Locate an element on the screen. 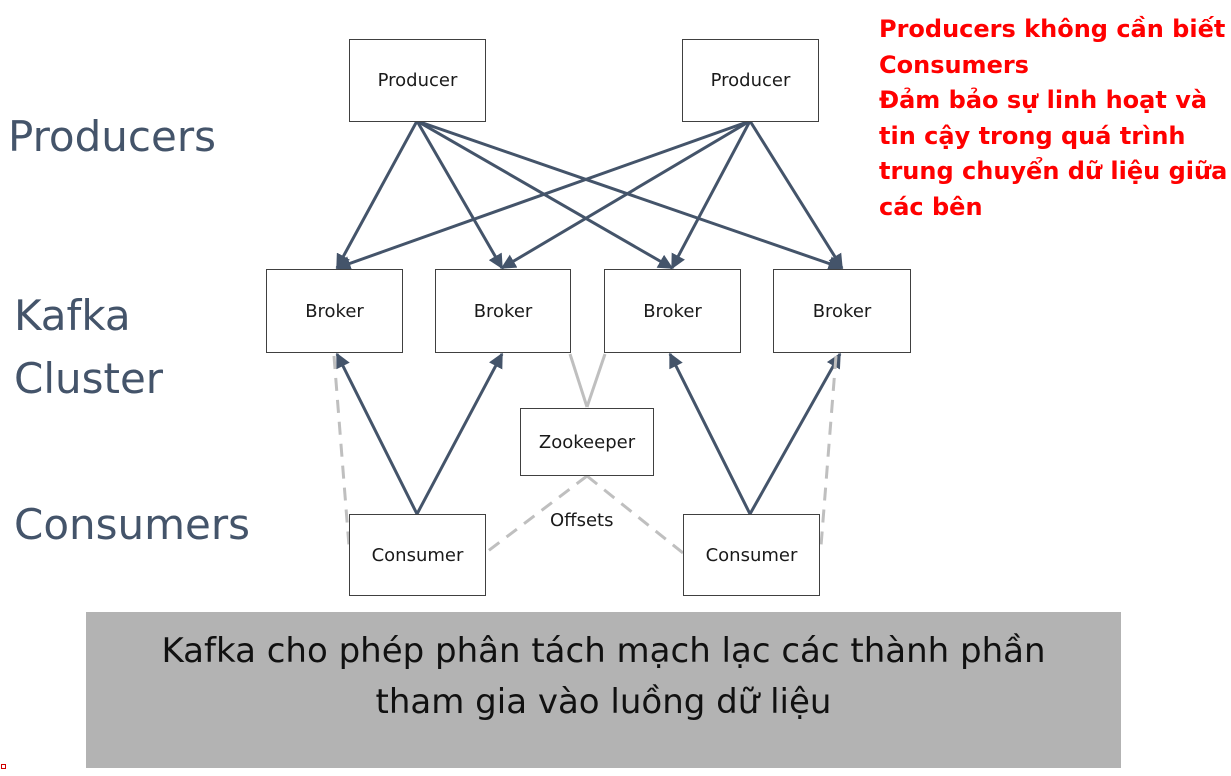 Image resolution: width=1231 pixels, height=776 pixels. broker-node-3: Broker is located at coordinates (672, 311).